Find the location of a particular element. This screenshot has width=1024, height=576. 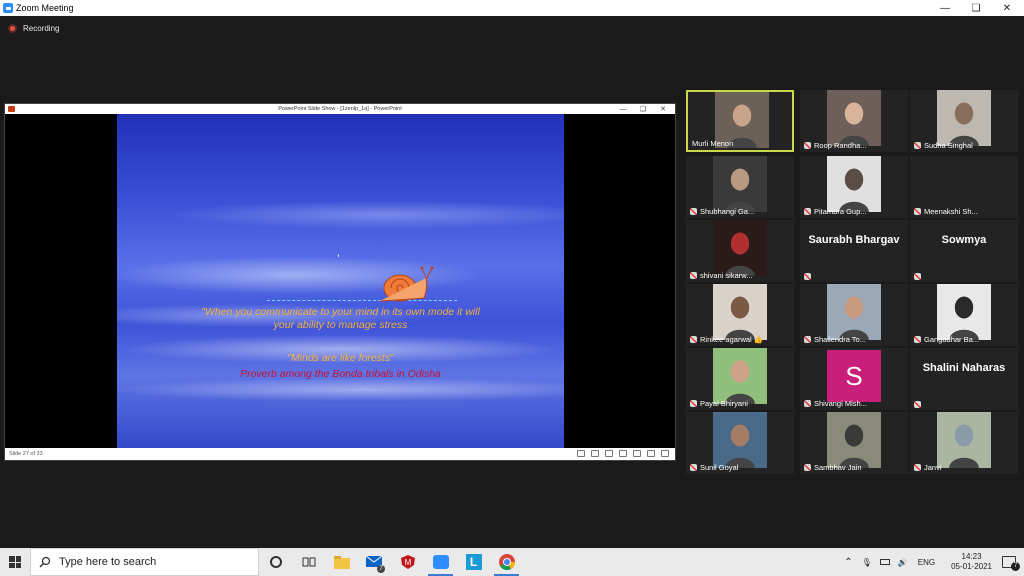

chrome-icon is located at coordinates (506, 562).